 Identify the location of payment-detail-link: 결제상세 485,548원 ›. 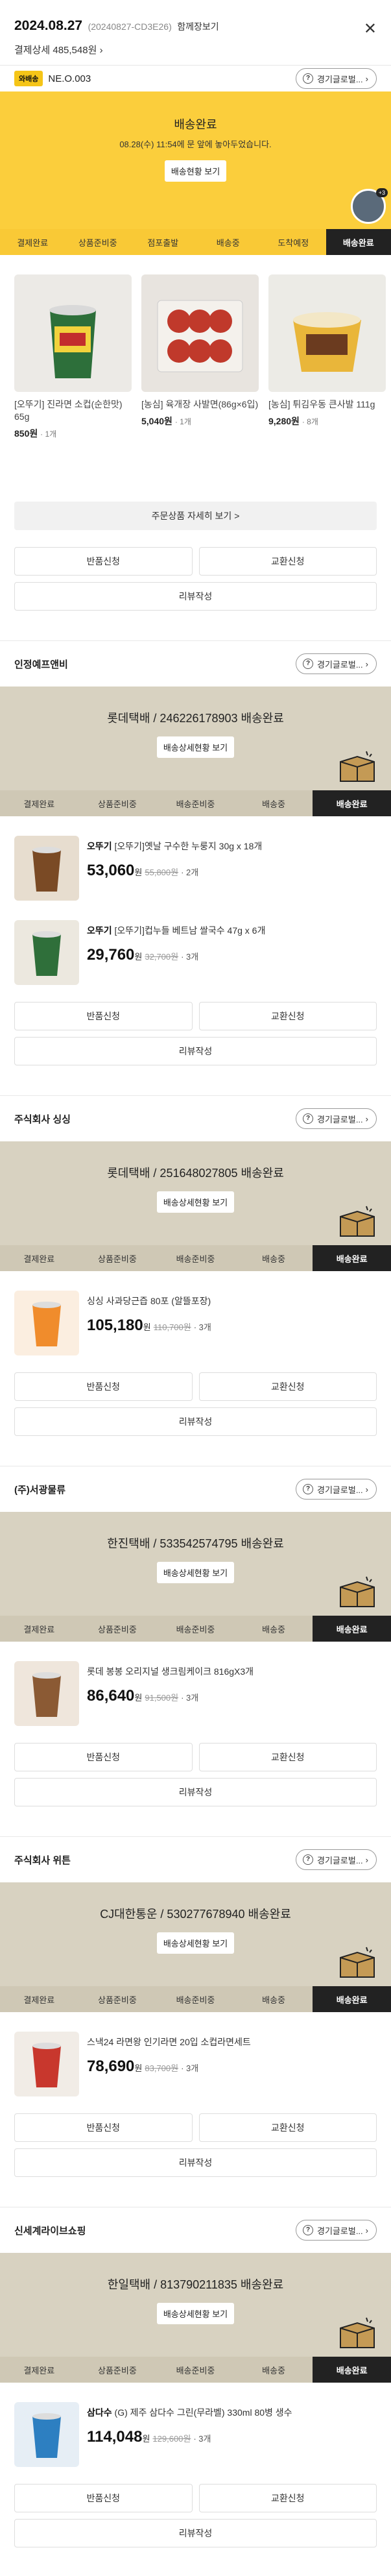
(195, 49).